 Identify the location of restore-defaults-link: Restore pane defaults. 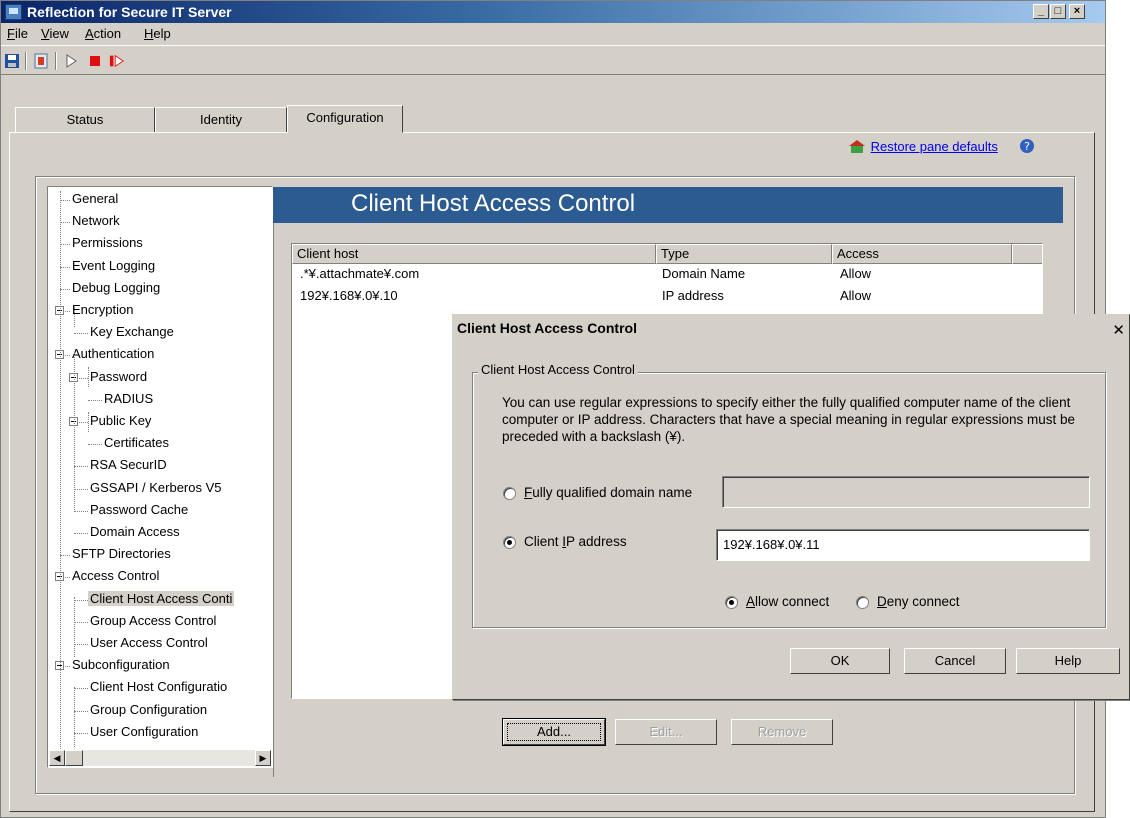
(934, 146).